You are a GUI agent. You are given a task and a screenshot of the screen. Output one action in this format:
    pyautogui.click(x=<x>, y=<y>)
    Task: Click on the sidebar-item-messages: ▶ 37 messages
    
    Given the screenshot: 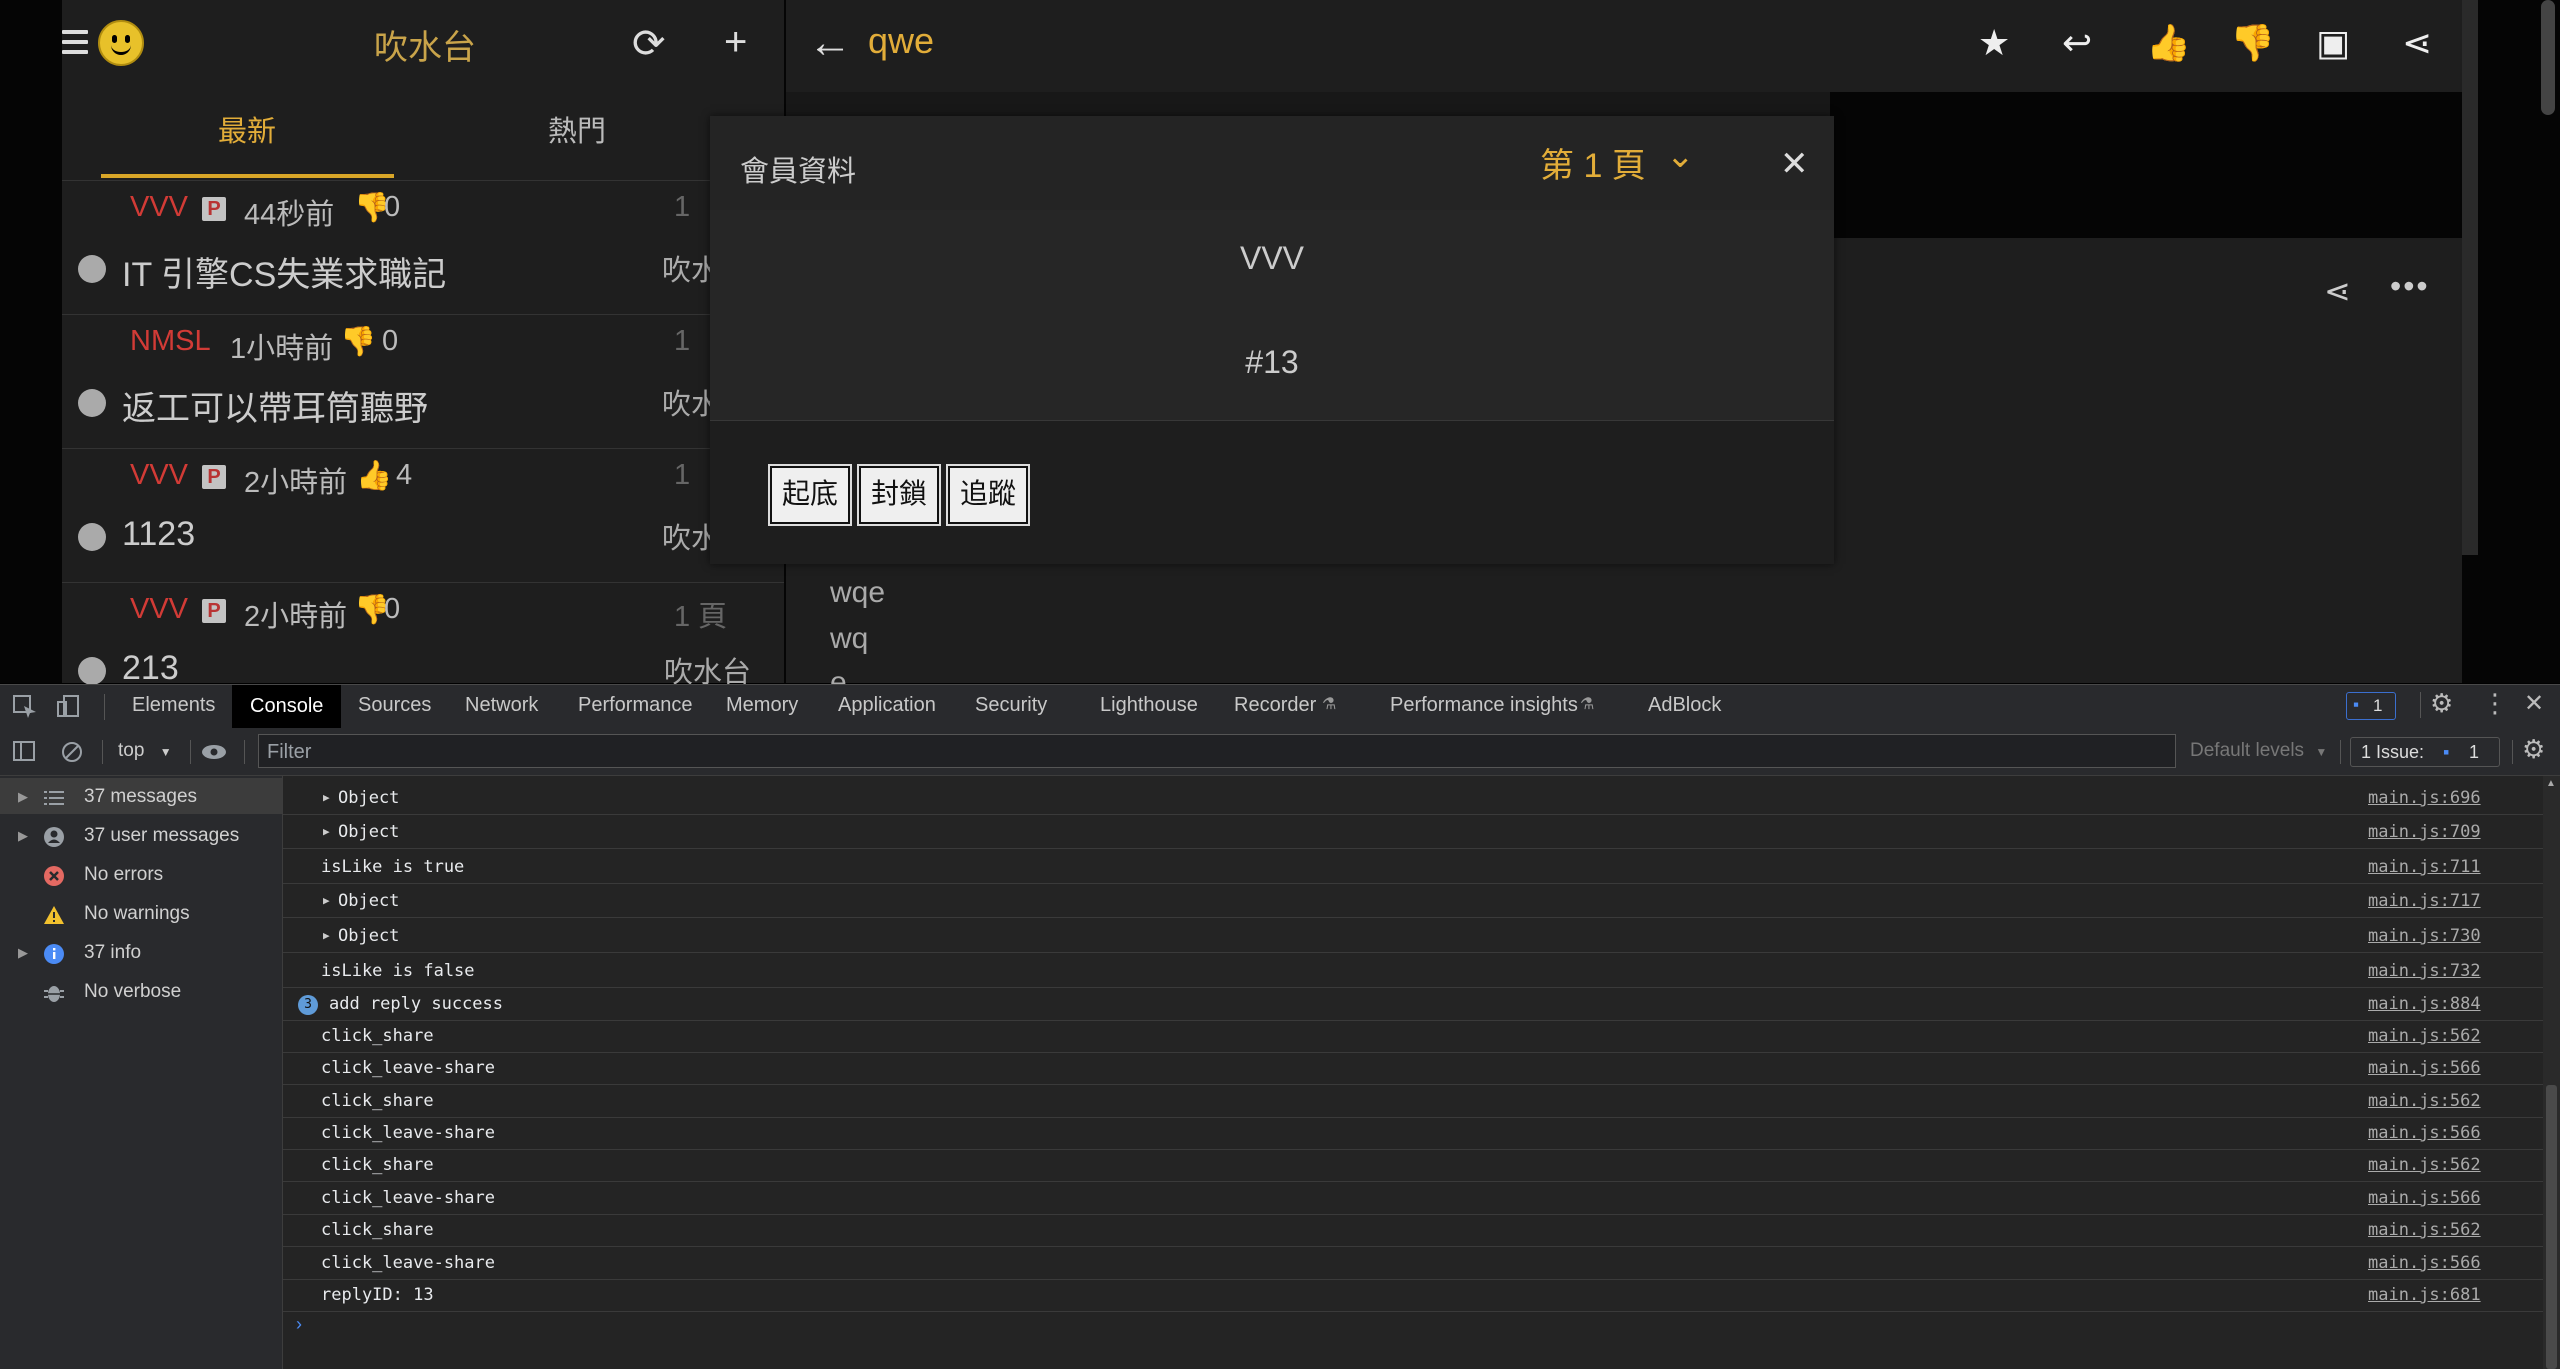 What is the action you would take?
    pyautogui.click(x=141, y=797)
    